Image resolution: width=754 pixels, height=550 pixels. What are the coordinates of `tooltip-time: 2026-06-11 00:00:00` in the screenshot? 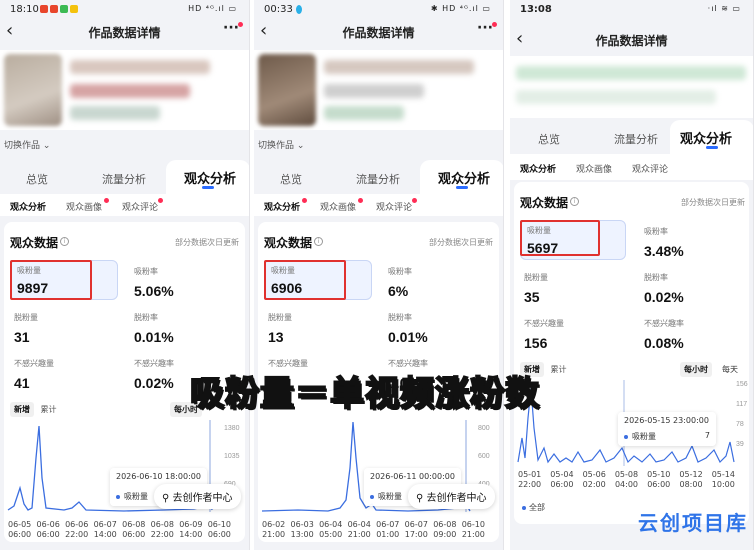 It's located at (412, 476).